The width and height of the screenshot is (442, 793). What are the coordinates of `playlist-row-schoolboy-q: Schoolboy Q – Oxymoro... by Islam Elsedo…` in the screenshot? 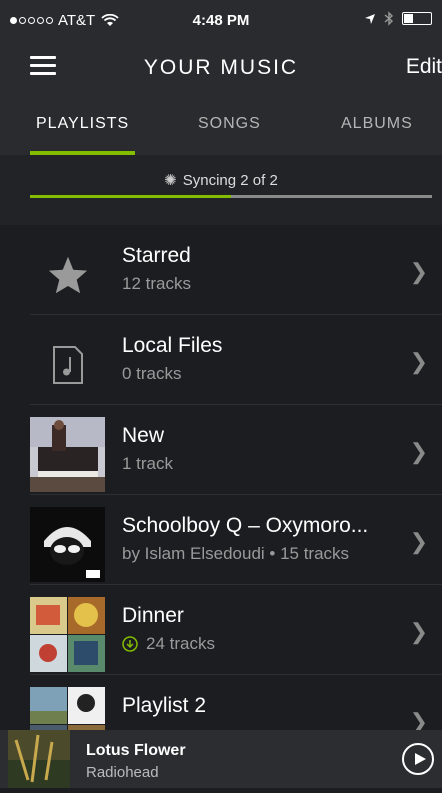 It's located at (221, 540).